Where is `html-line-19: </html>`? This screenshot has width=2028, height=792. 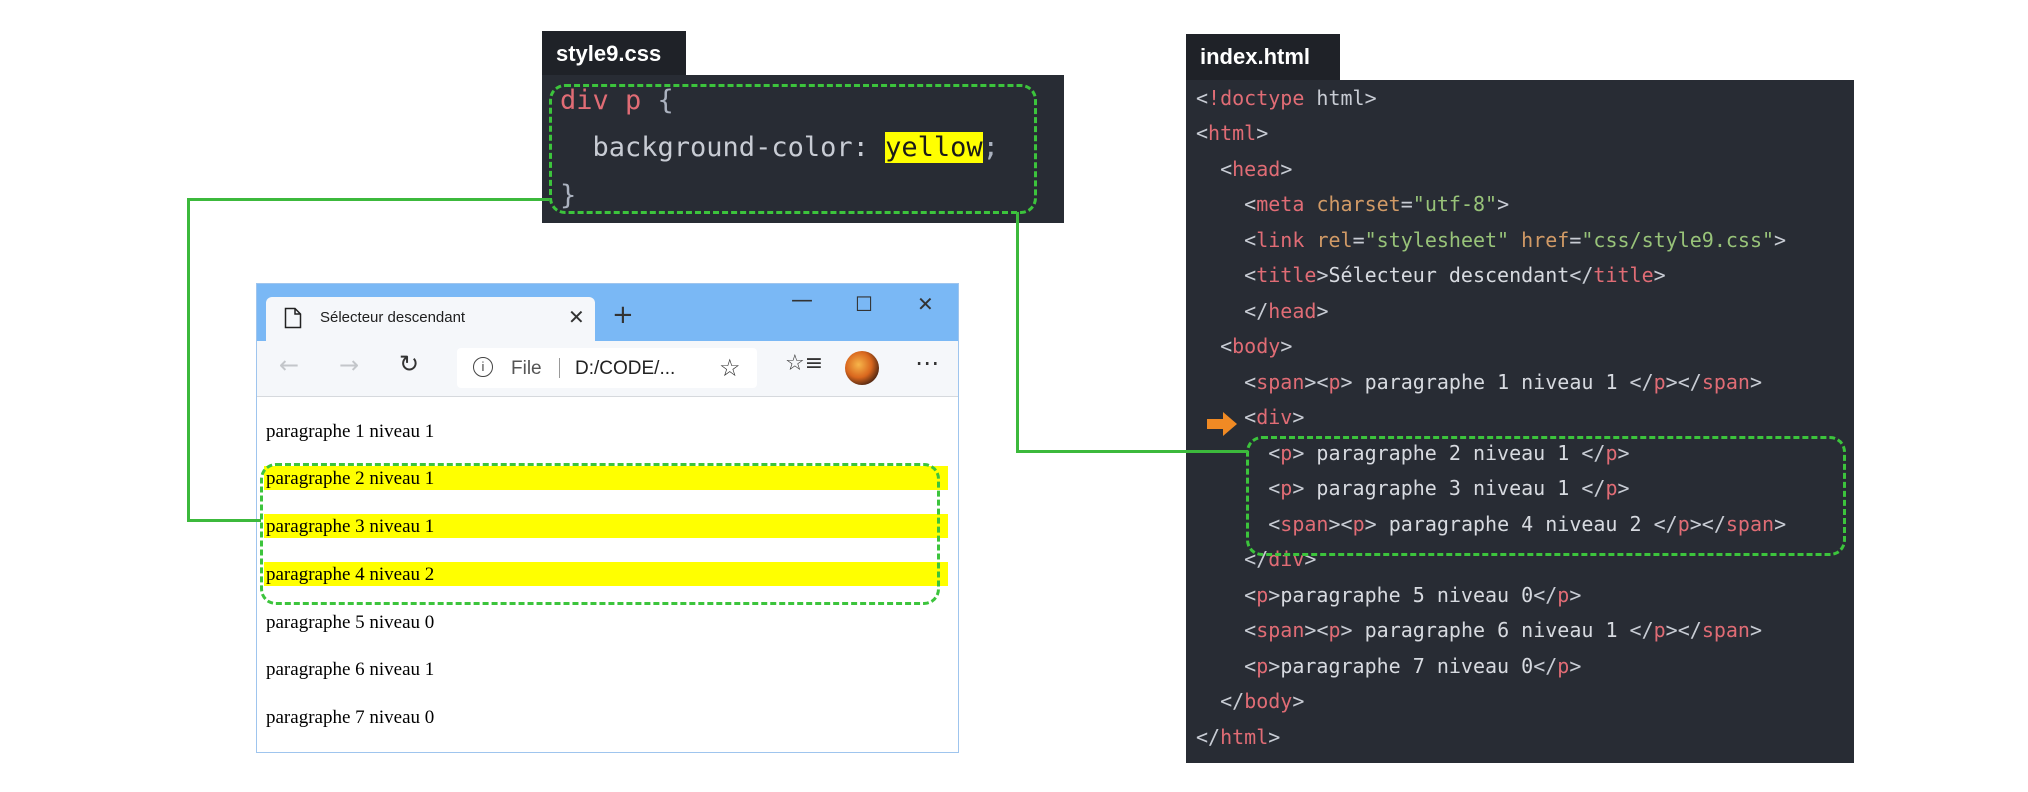 html-line-19: </html> is located at coordinates (1238, 737).